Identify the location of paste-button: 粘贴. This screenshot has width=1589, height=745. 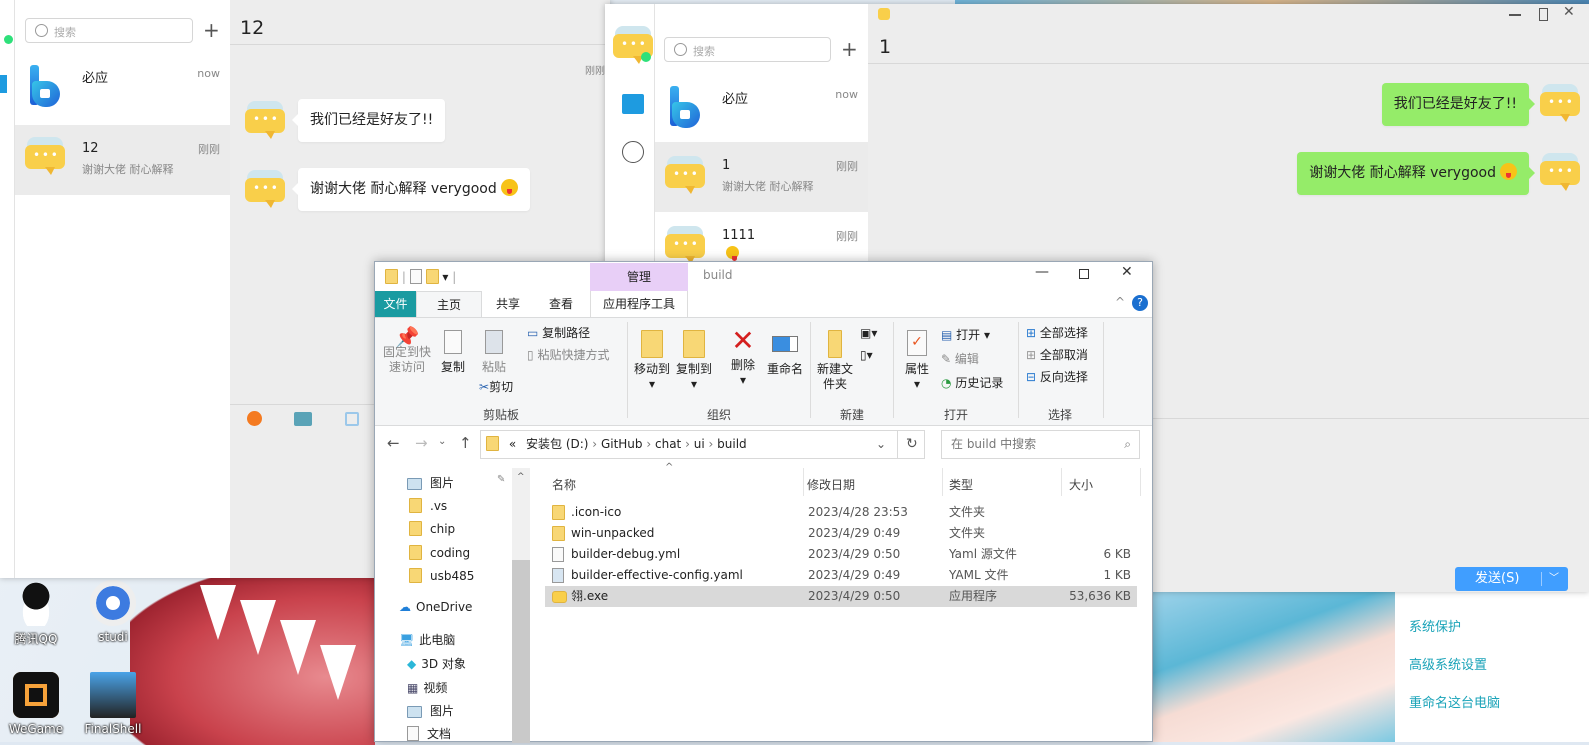
(494, 352).